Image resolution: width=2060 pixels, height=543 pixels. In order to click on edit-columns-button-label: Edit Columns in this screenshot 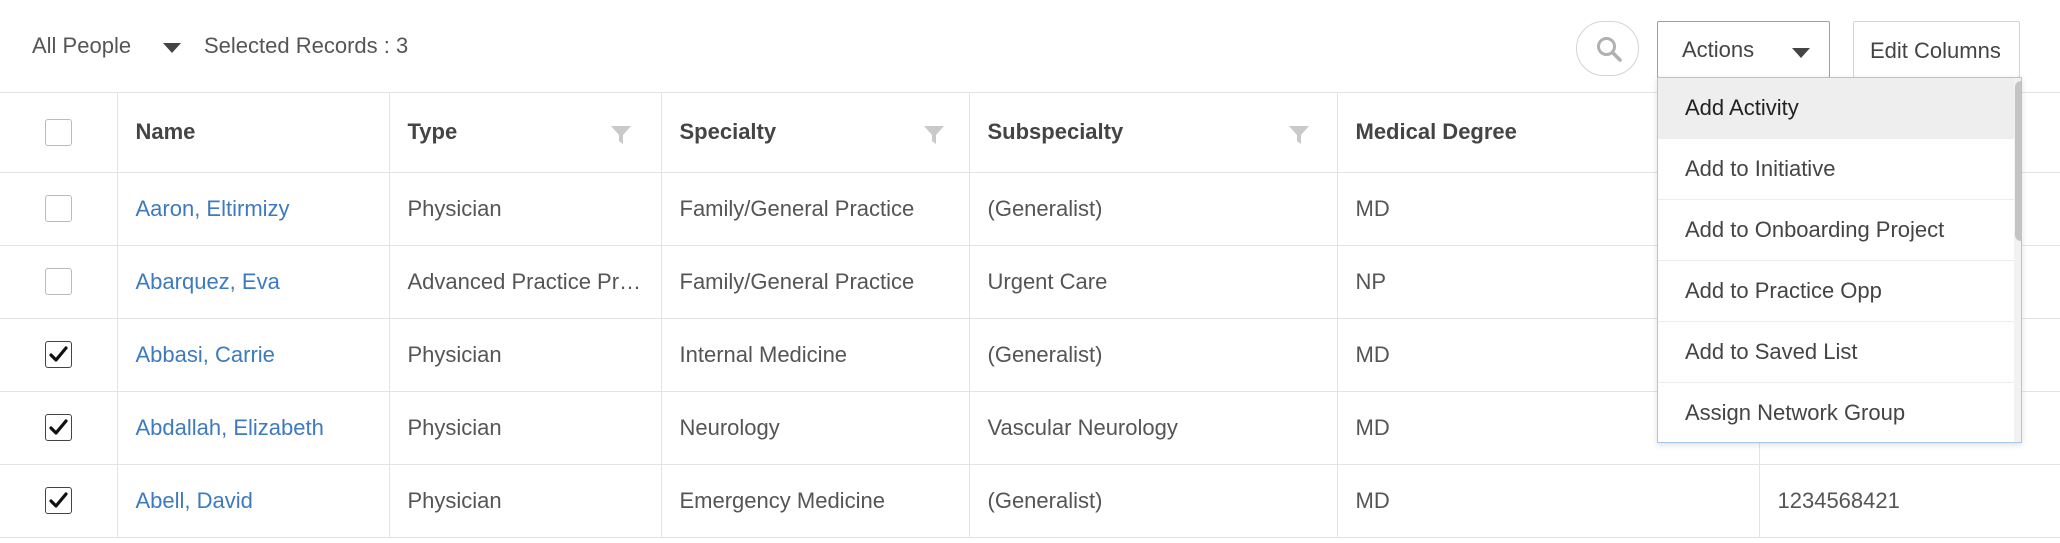, I will do `click(1935, 50)`.